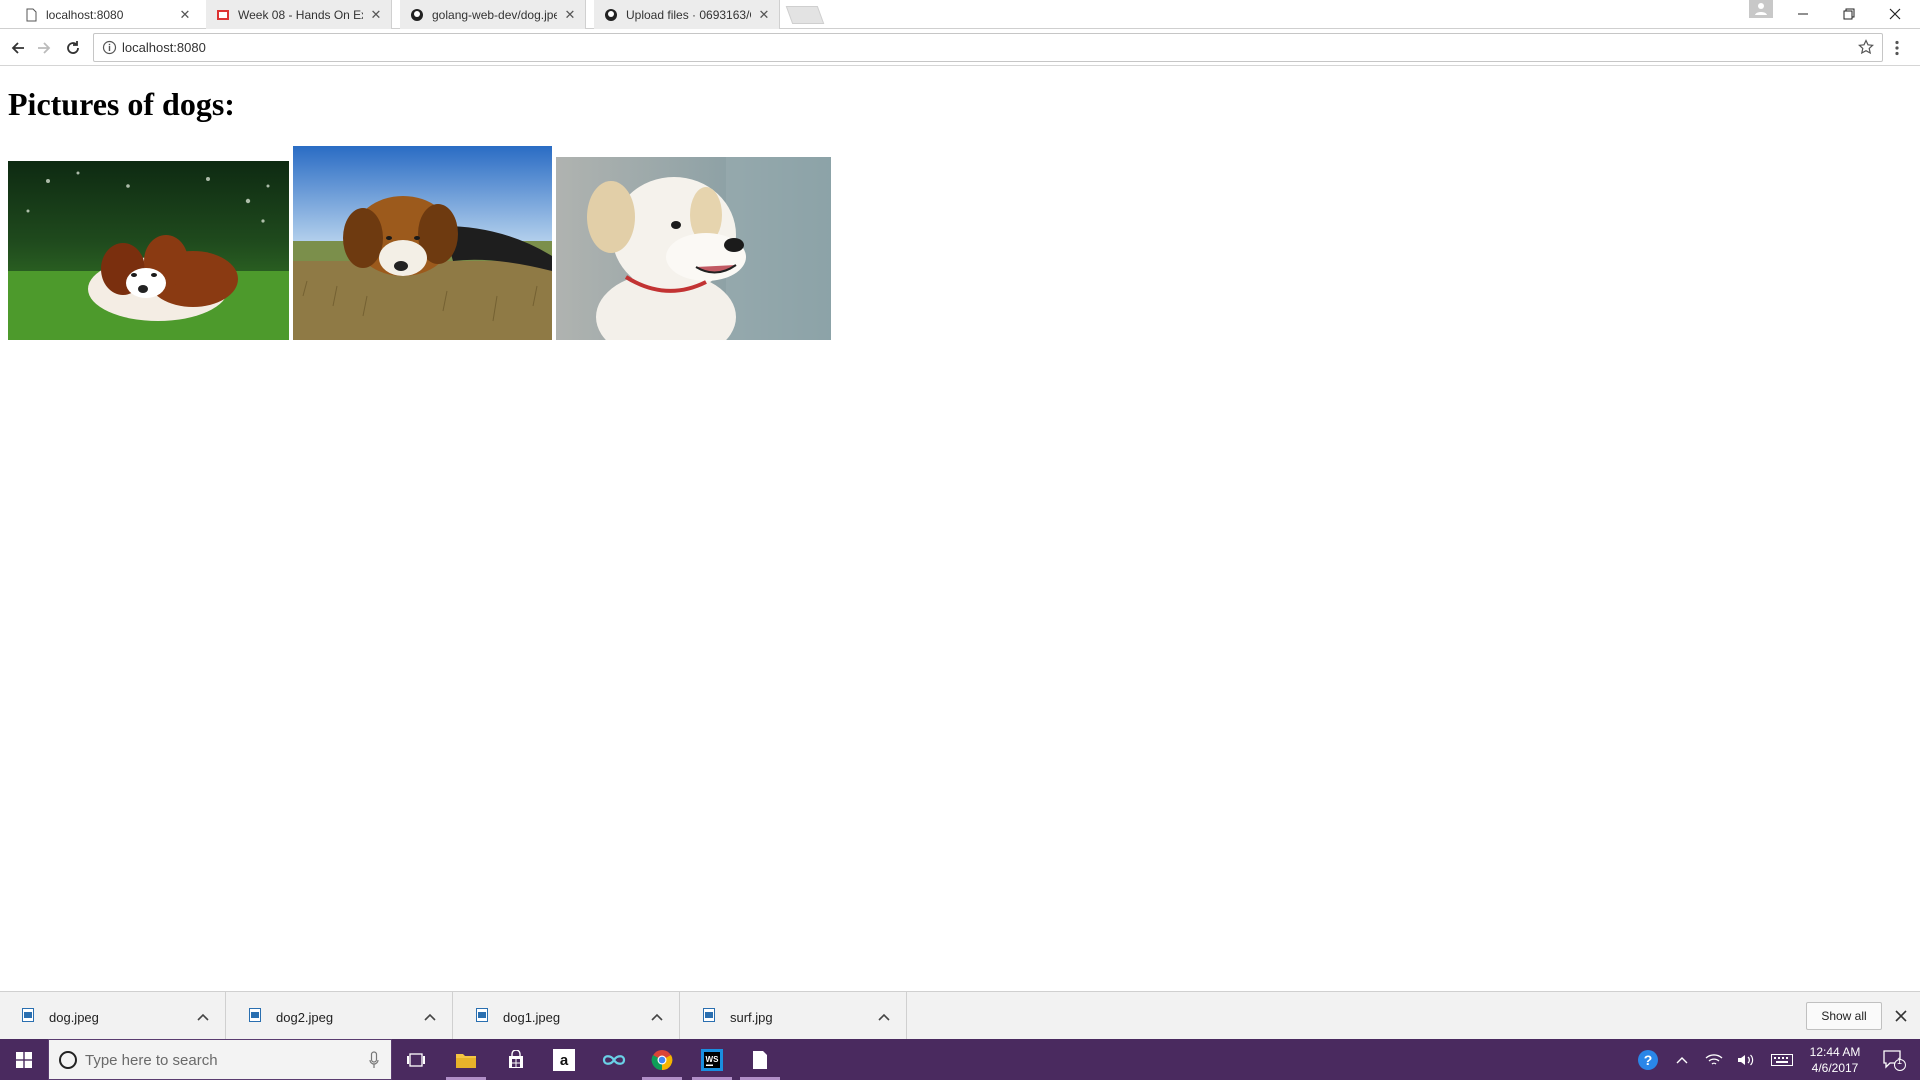 The height and width of the screenshot is (1080, 1920). What do you see at coordinates (1866, 47) in the screenshot?
I see `bookmark-star-icon` at bounding box center [1866, 47].